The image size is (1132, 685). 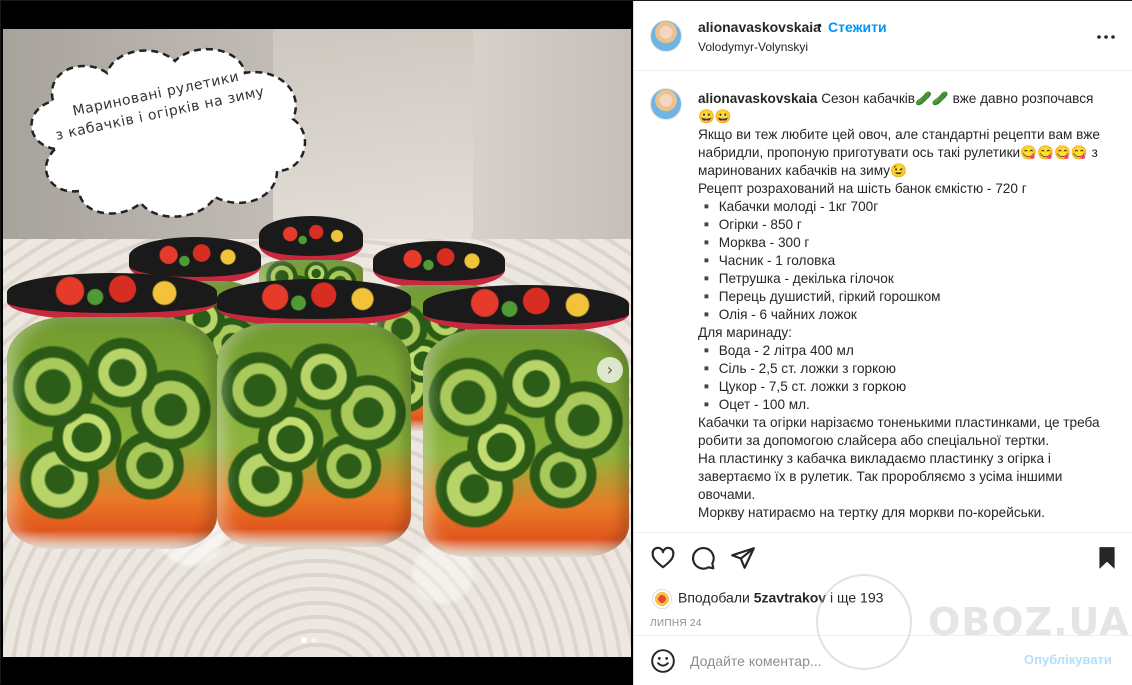 I want to click on likes-prefix: Вподобали, so click(x=714, y=597).